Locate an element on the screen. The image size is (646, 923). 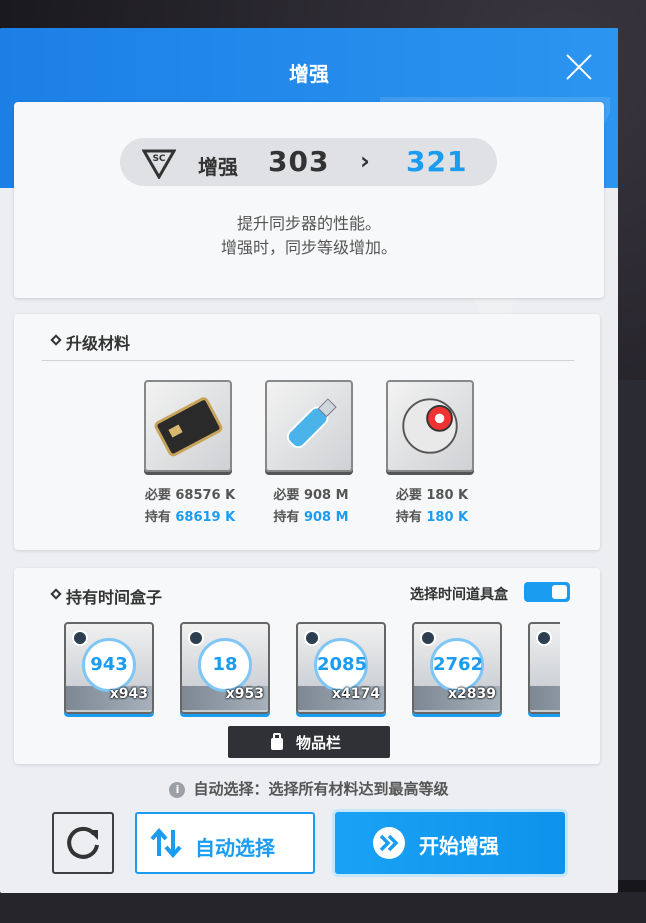
credit-card-icon is located at coordinates (188, 426).